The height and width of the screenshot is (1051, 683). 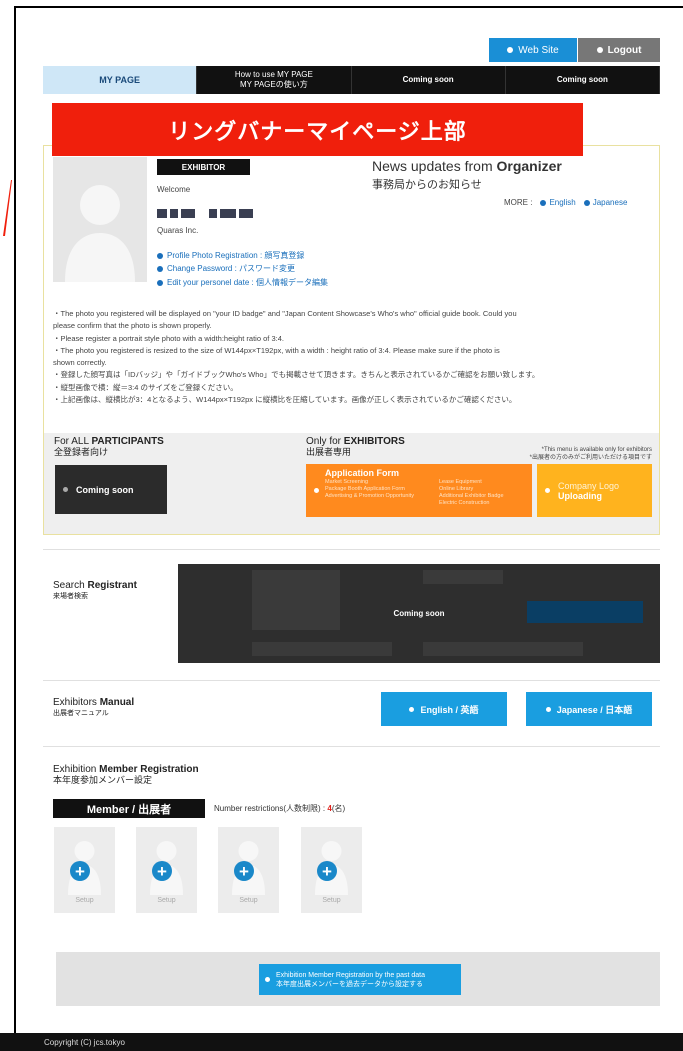 What do you see at coordinates (444, 709) in the screenshot?
I see `manual-english-button: English / 英語` at bounding box center [444, 709].